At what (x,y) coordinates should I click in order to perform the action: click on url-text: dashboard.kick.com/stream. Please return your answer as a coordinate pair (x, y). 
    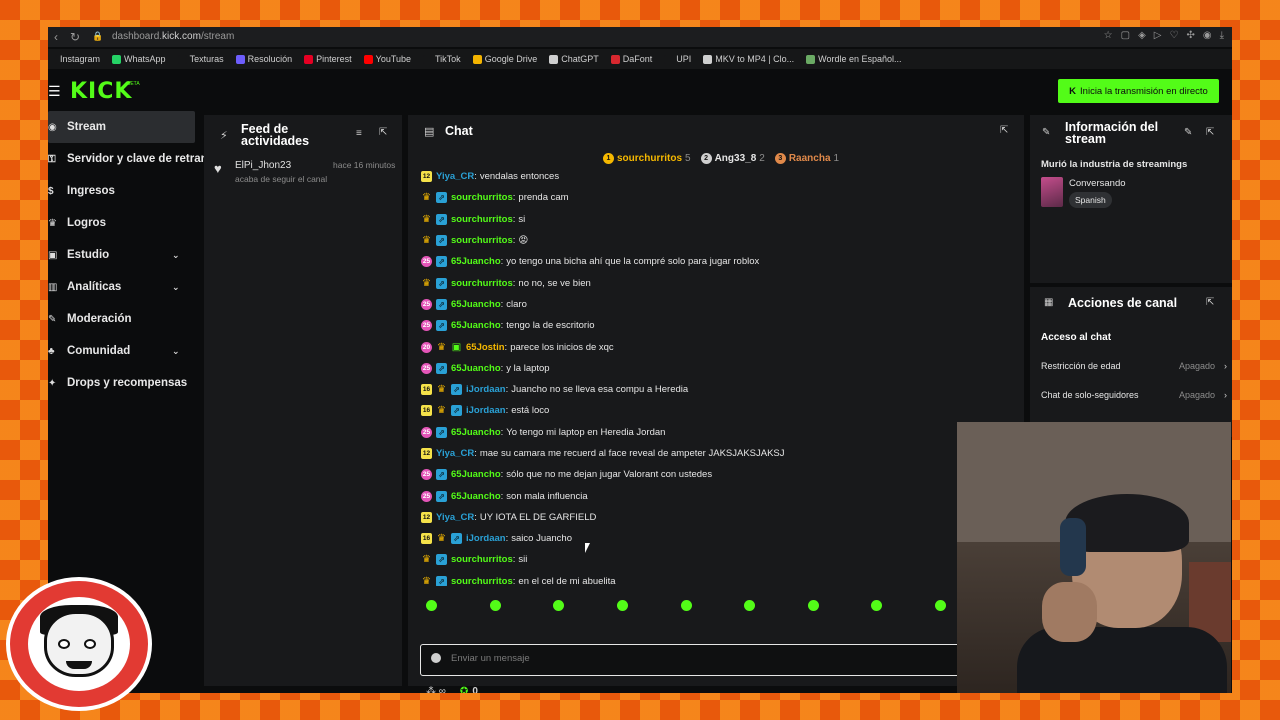
    Looking at the image, I should click on (173, 36).